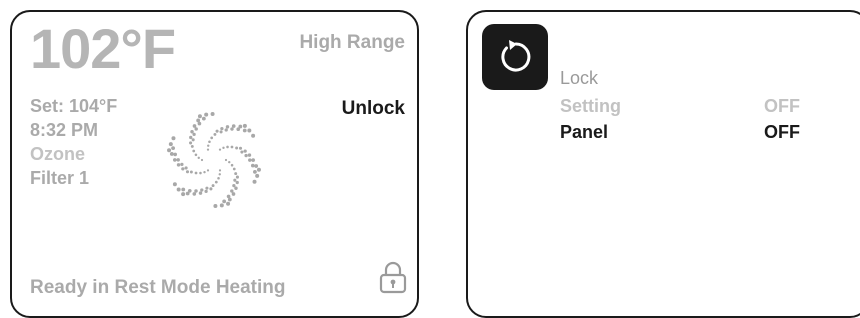  Describe the element at coordinates (74, 106) in the screenshot. I see `set-temperature: Set: 104°F` at that location.